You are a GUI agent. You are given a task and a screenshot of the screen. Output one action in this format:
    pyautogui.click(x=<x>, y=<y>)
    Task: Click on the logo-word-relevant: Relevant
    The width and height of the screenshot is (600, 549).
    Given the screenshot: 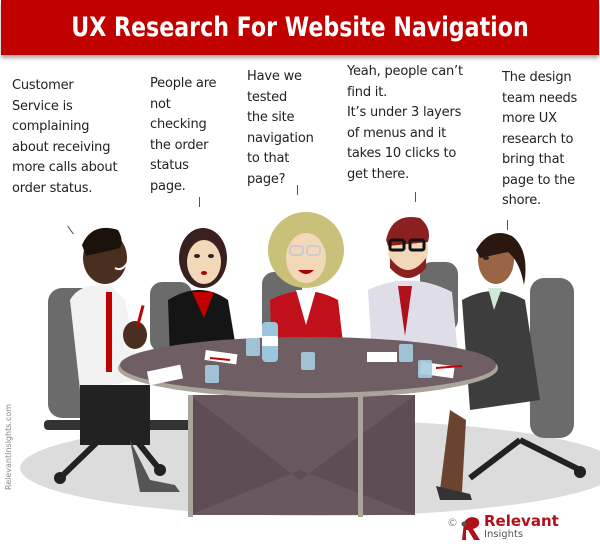 What is the action you would take?
    pyautogui.click(x=521, y=521)
    